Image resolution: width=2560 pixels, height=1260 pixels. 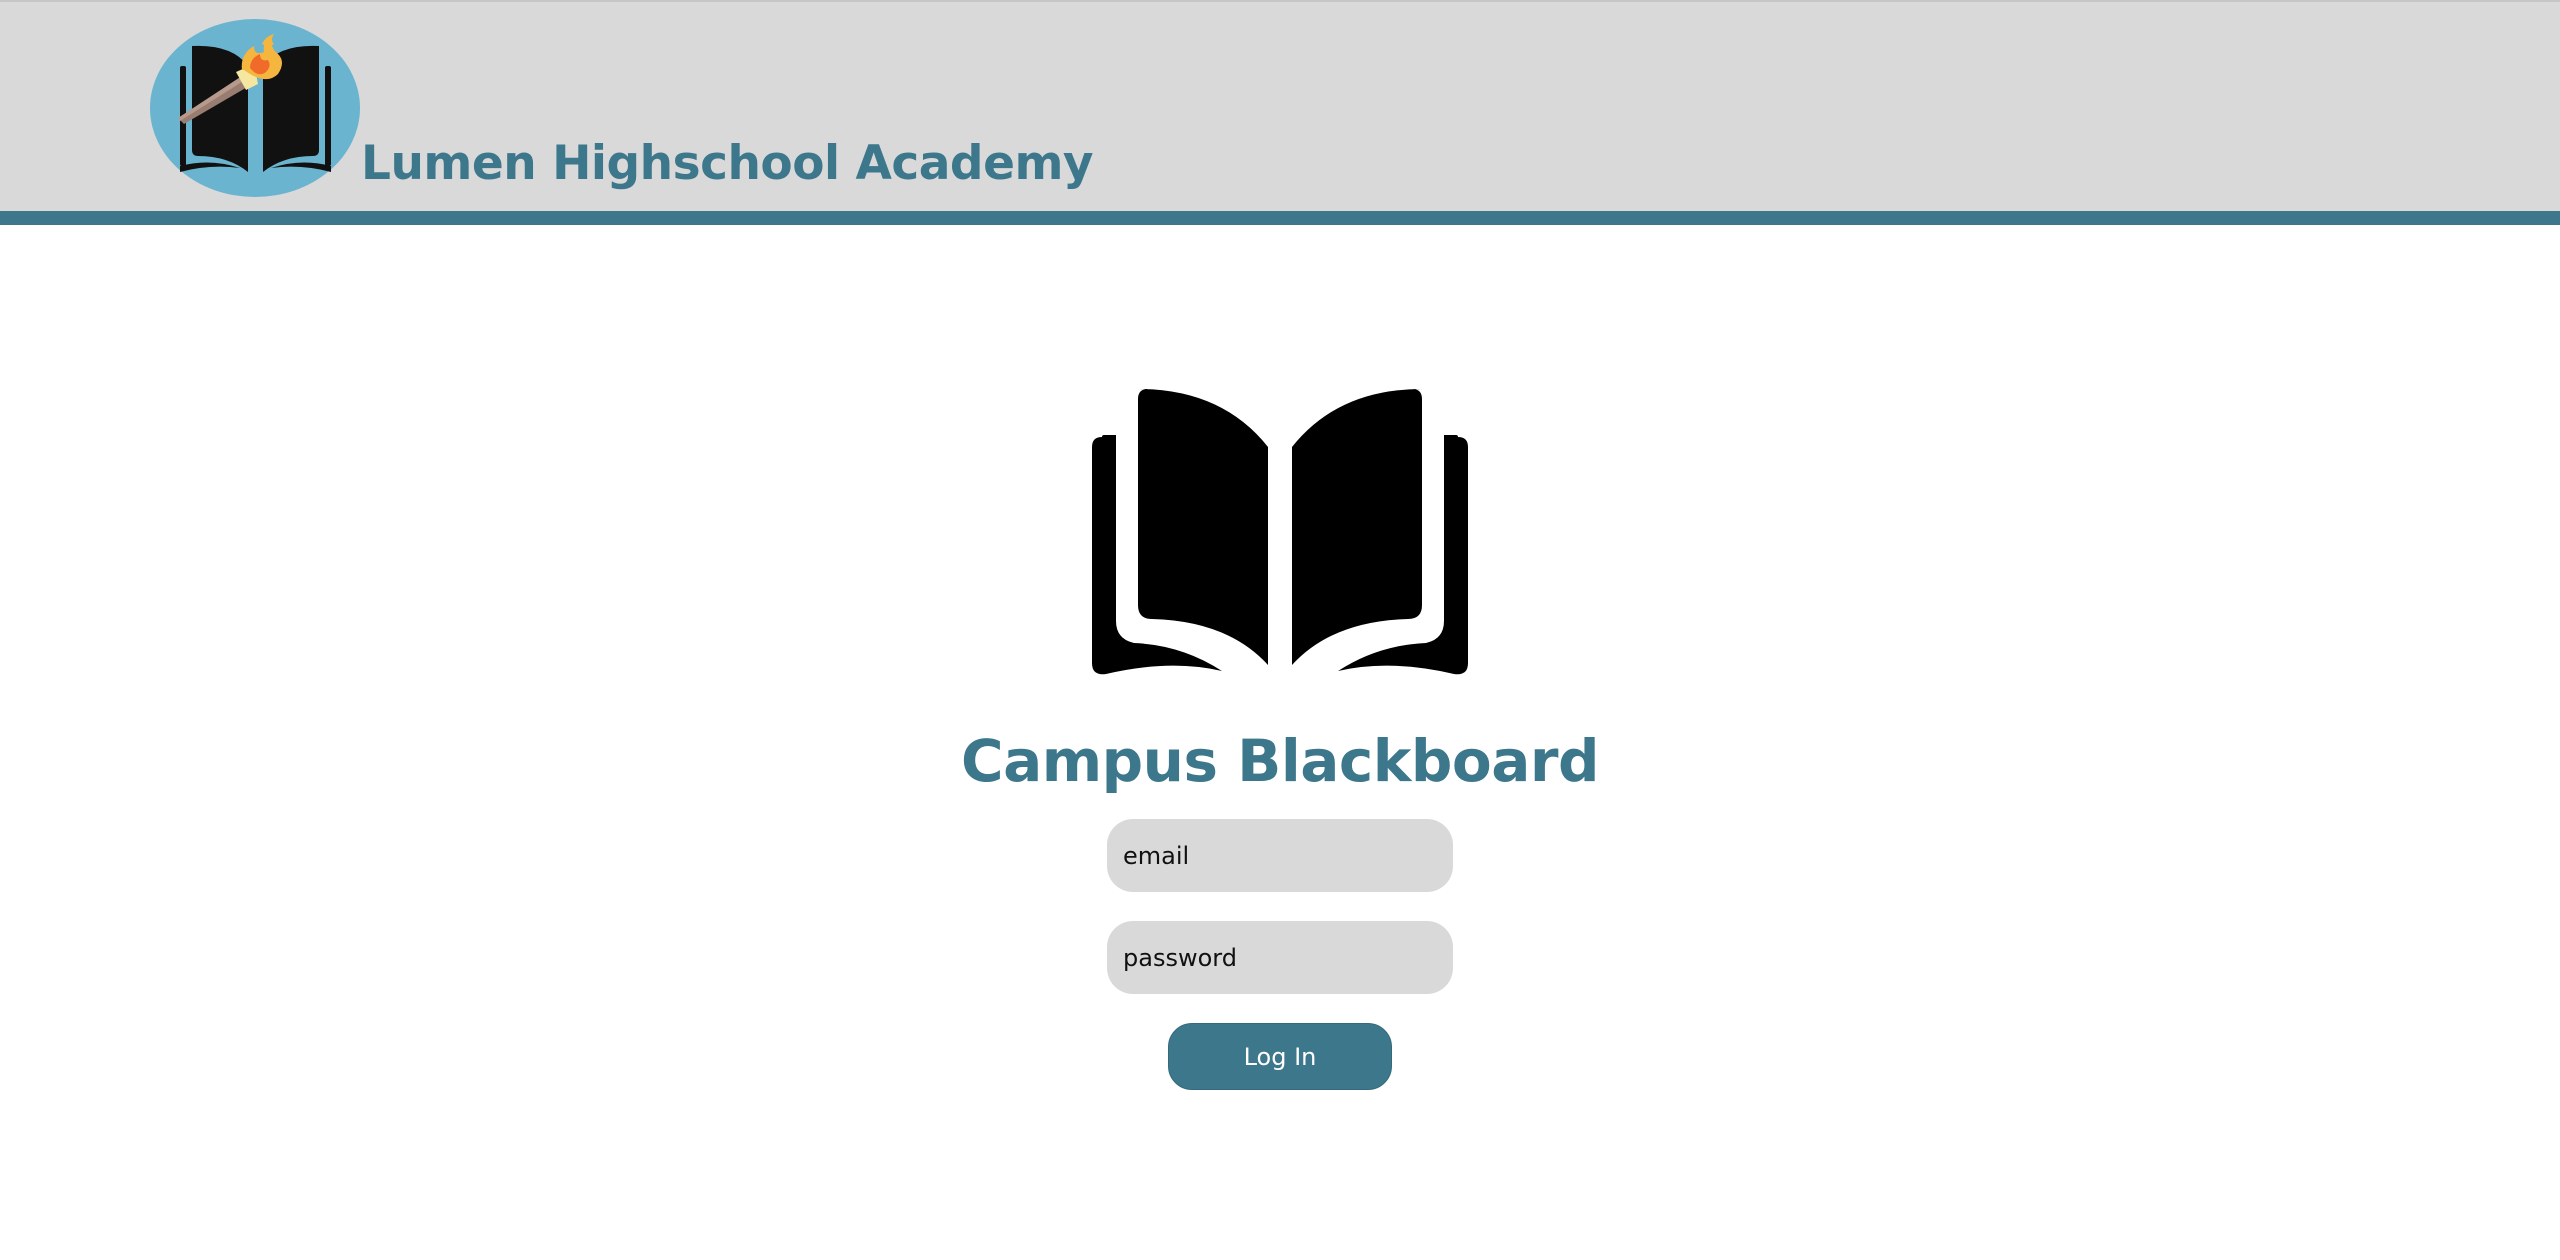 What do you see at coordinates (1280, 855) in the screenshot?
I see `email-field` at bounding box center [1280, 855].